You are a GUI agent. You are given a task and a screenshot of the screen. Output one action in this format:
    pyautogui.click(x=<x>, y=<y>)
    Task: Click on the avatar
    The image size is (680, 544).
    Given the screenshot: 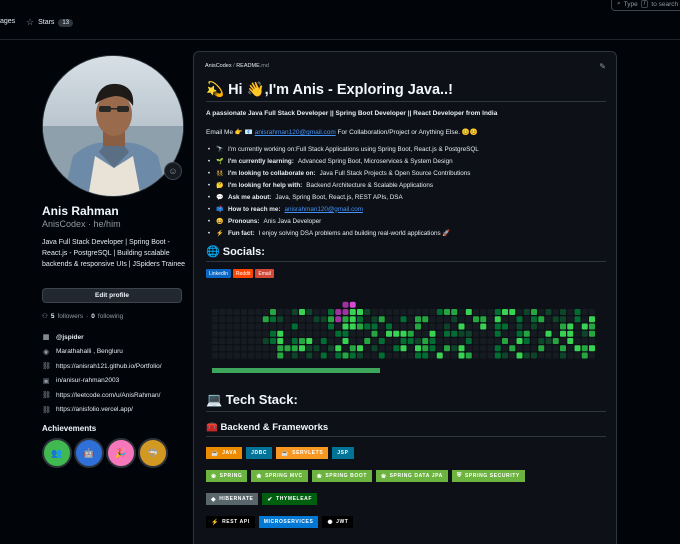 What is the action you would take?
    pyautogui.click(x=113, y=126)
    